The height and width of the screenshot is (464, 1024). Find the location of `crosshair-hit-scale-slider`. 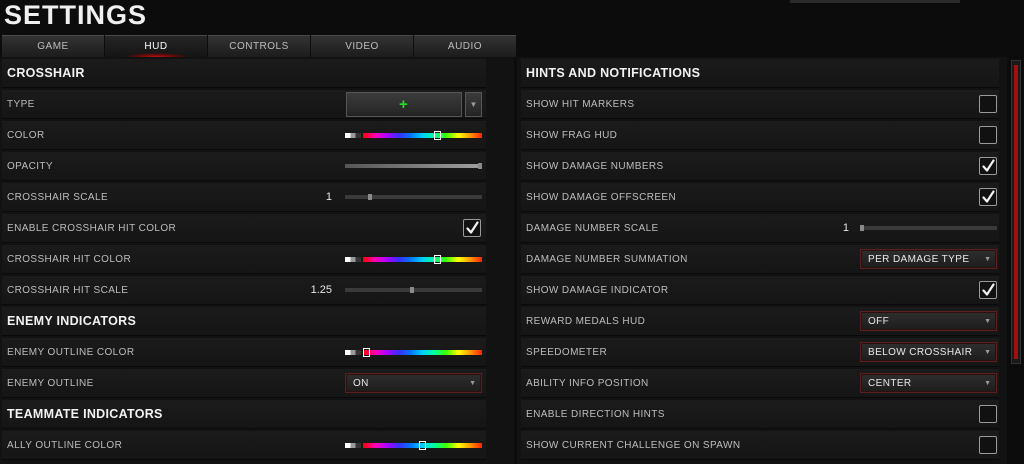

crosshair-hit-scale-slider is located at coordinates (413, 290).